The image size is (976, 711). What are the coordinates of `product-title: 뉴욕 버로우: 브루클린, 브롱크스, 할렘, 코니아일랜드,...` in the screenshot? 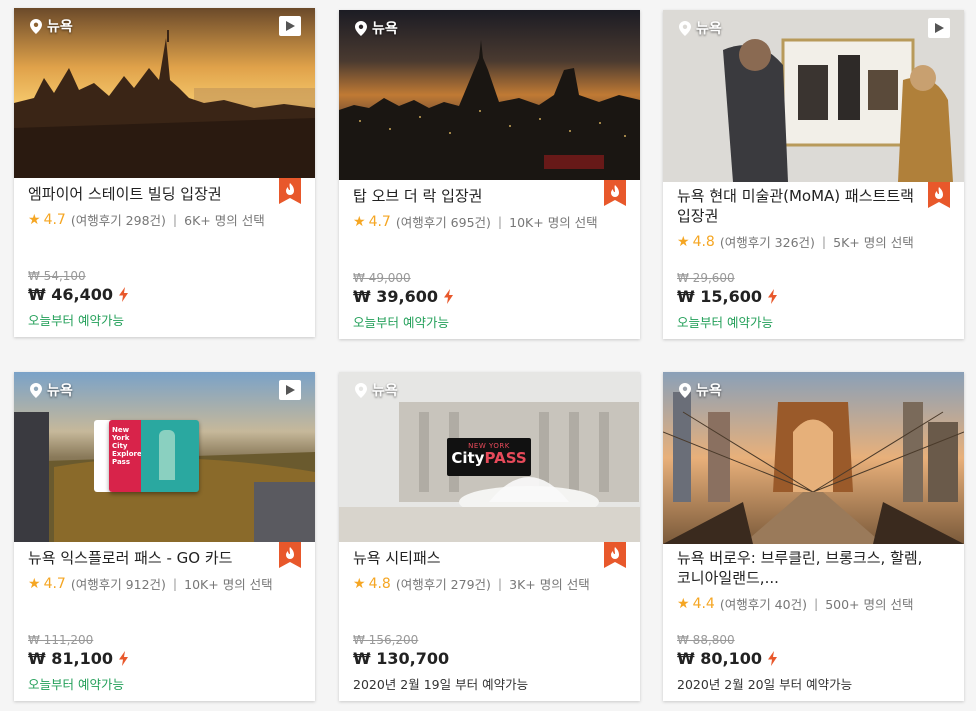 It's located at (800, 568).